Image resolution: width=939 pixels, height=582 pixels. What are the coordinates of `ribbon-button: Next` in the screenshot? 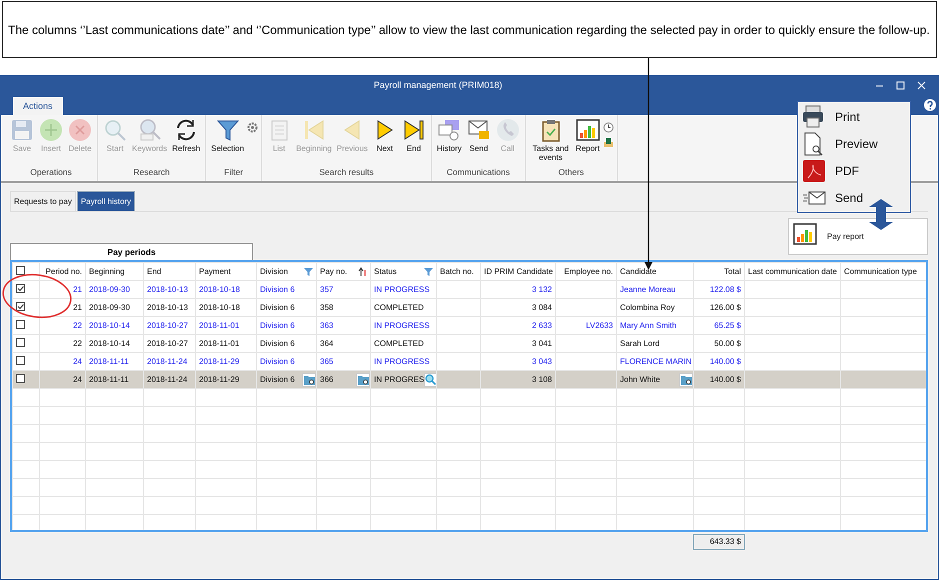 It's located at (384, 142).